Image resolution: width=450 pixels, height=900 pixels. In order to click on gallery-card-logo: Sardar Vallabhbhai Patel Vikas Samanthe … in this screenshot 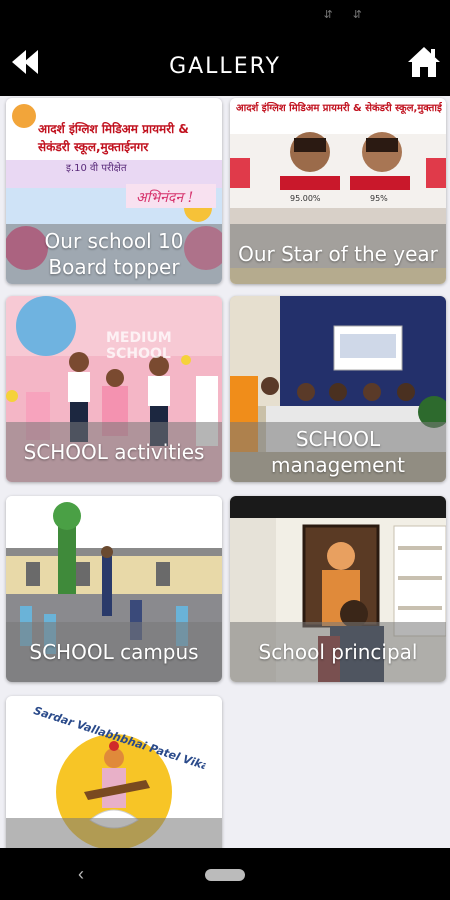, I will do `click(114, 772)`.